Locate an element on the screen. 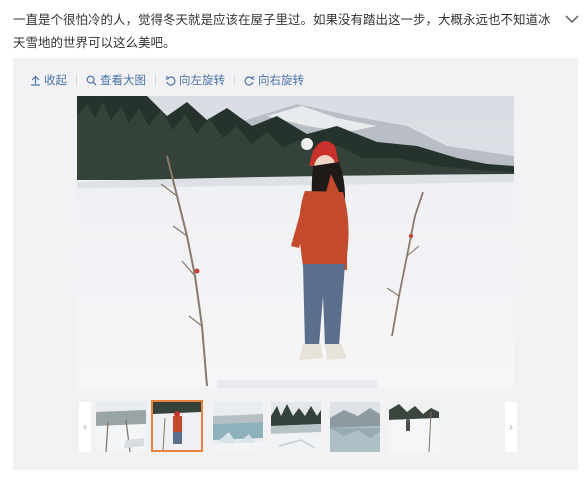  thumbnail-ice-blocks-lake is located at coordinates (238, 427).